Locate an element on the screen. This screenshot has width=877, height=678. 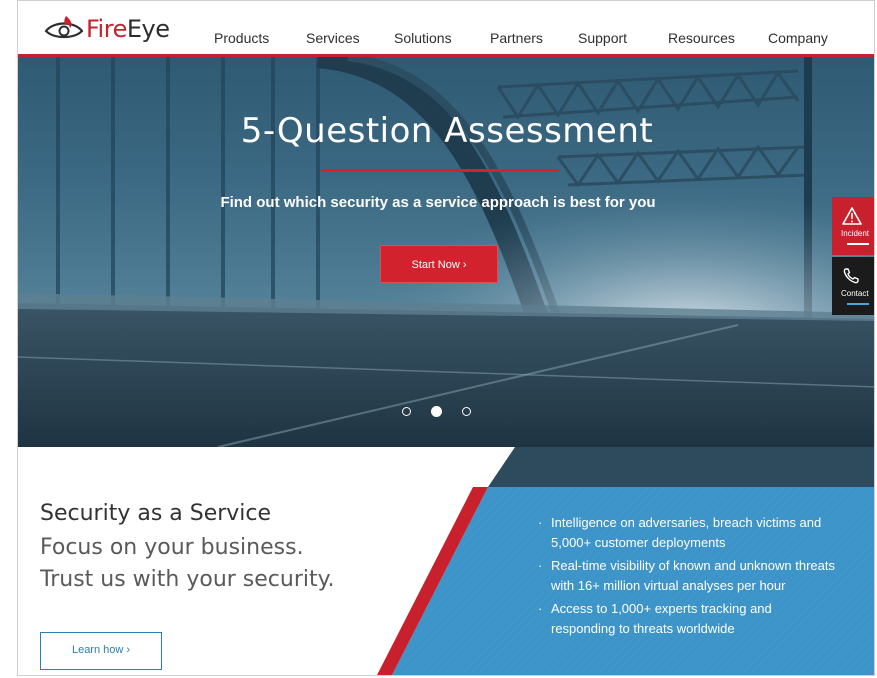
phone-icon is located at coordinates (851, 276).